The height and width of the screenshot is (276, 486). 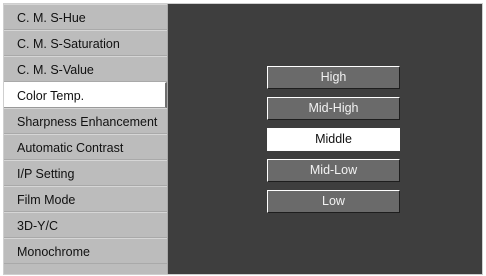 What do you see at coordinates (85, 199) in the screenshot?
I see `menu-item-film-mode: Film Mode` at bounding box center [85, 199].